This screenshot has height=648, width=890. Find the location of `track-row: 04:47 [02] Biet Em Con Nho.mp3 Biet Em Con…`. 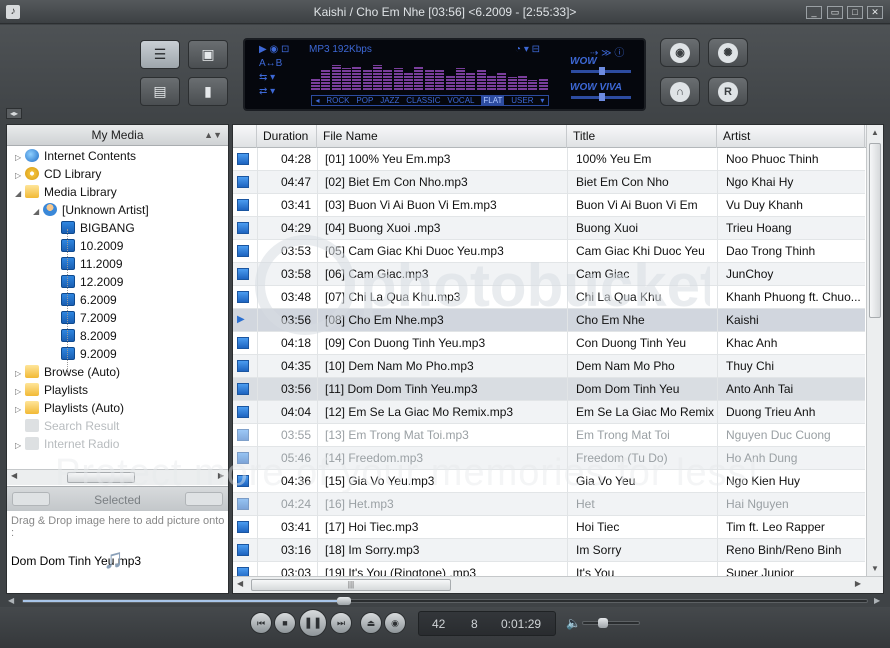

track-row: 04:47 [02] Biet Em Con Nho.mp3 Biet Em Con… is located at coordinates (549, 182).